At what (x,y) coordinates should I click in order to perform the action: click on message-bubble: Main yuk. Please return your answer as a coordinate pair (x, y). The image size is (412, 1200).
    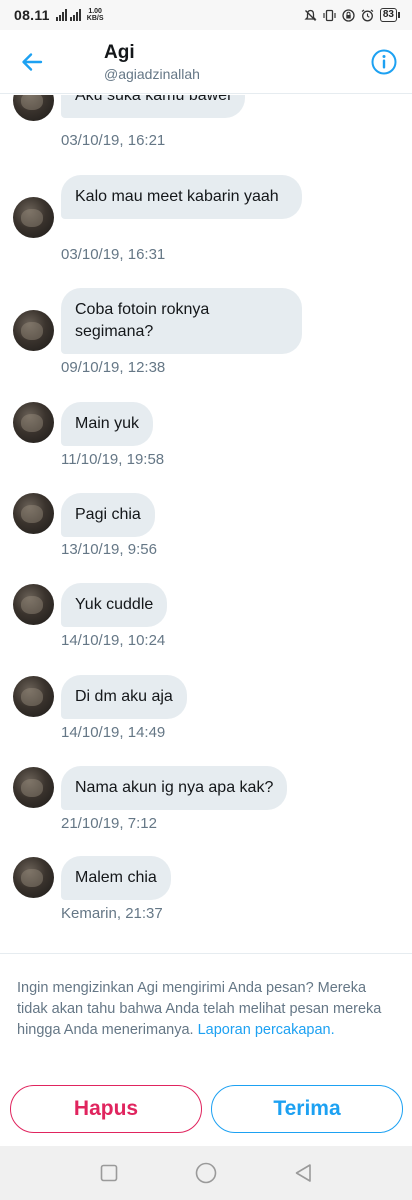
    Looking at the image, I should click on (107, 424).